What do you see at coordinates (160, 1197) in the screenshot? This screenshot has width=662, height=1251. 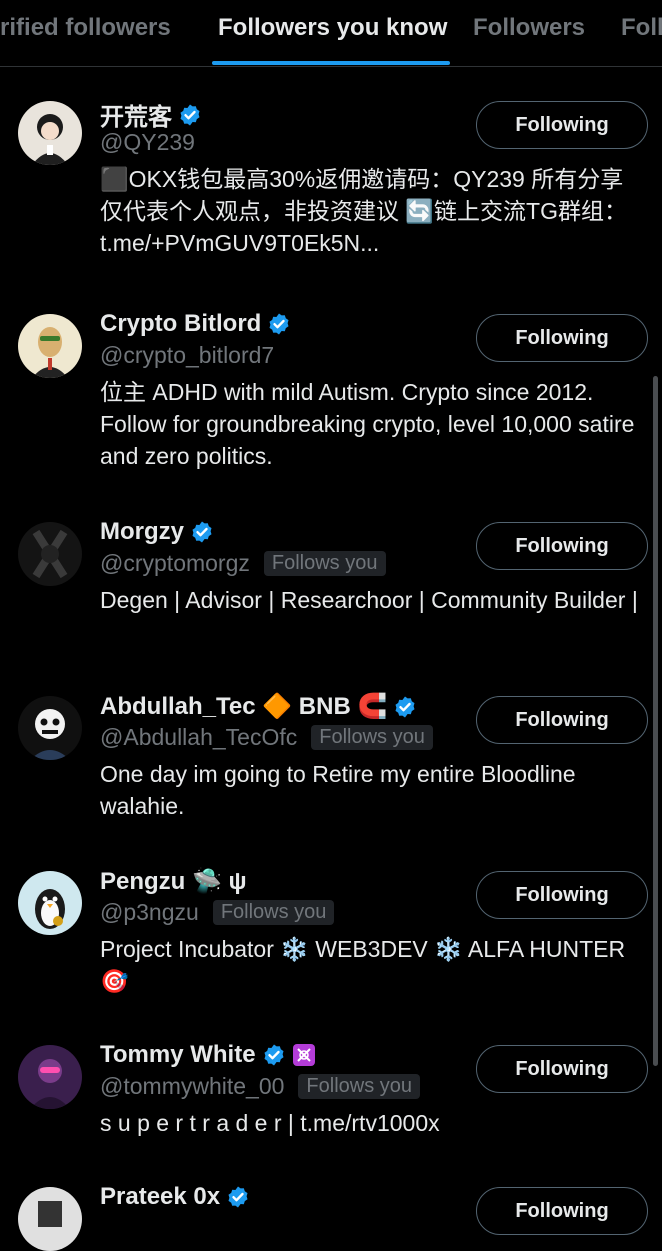 I see `display-name: Prateek 0x` at bounding box center [160, 1197].